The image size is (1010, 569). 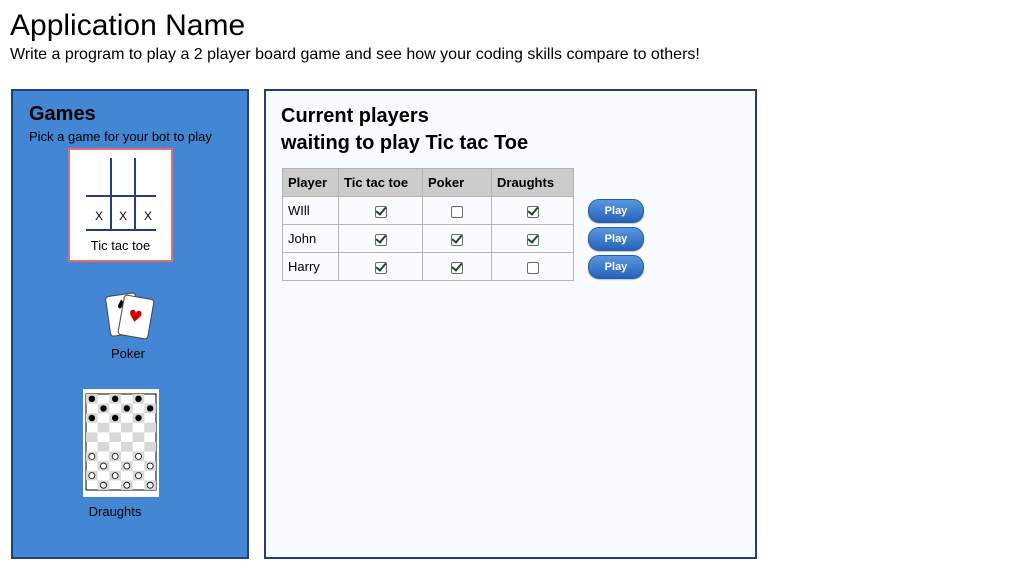 I want to click on player-name: WIll, so click(x=310, y=210).